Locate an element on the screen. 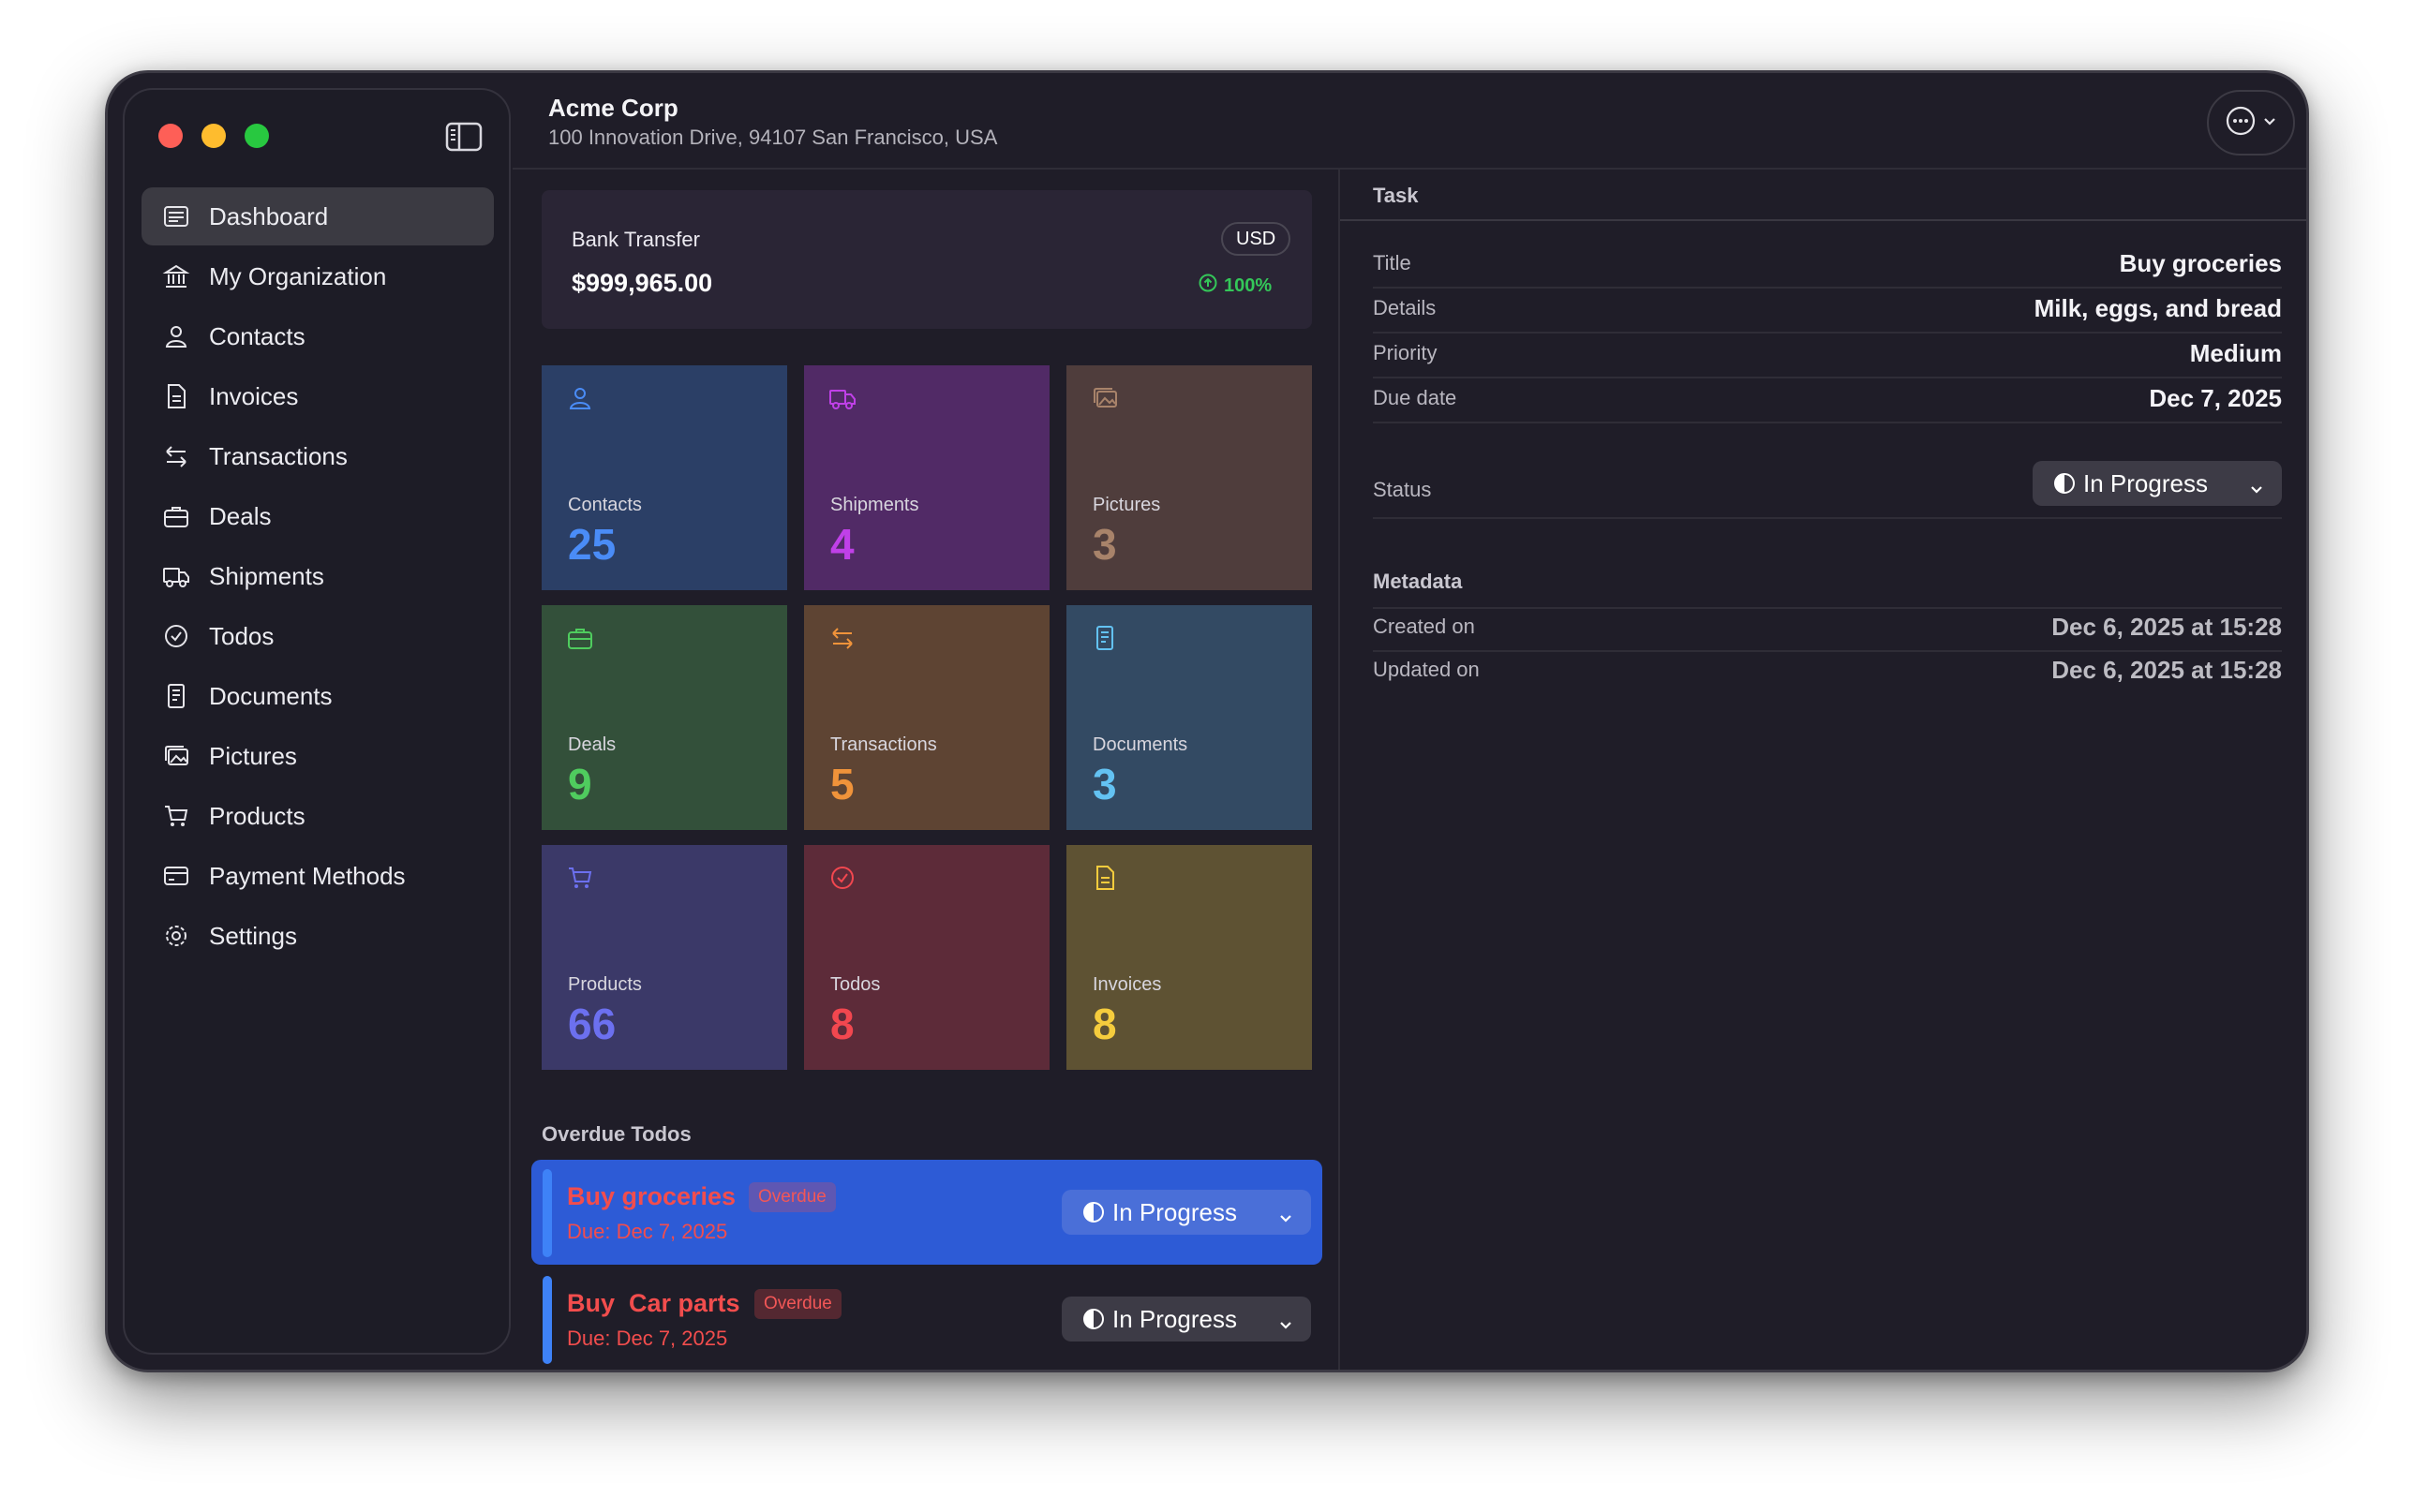 The width and height of the screenshot is (2414, 1512). sidebar-item-label: Invoices is located at coordinates (254, 395).